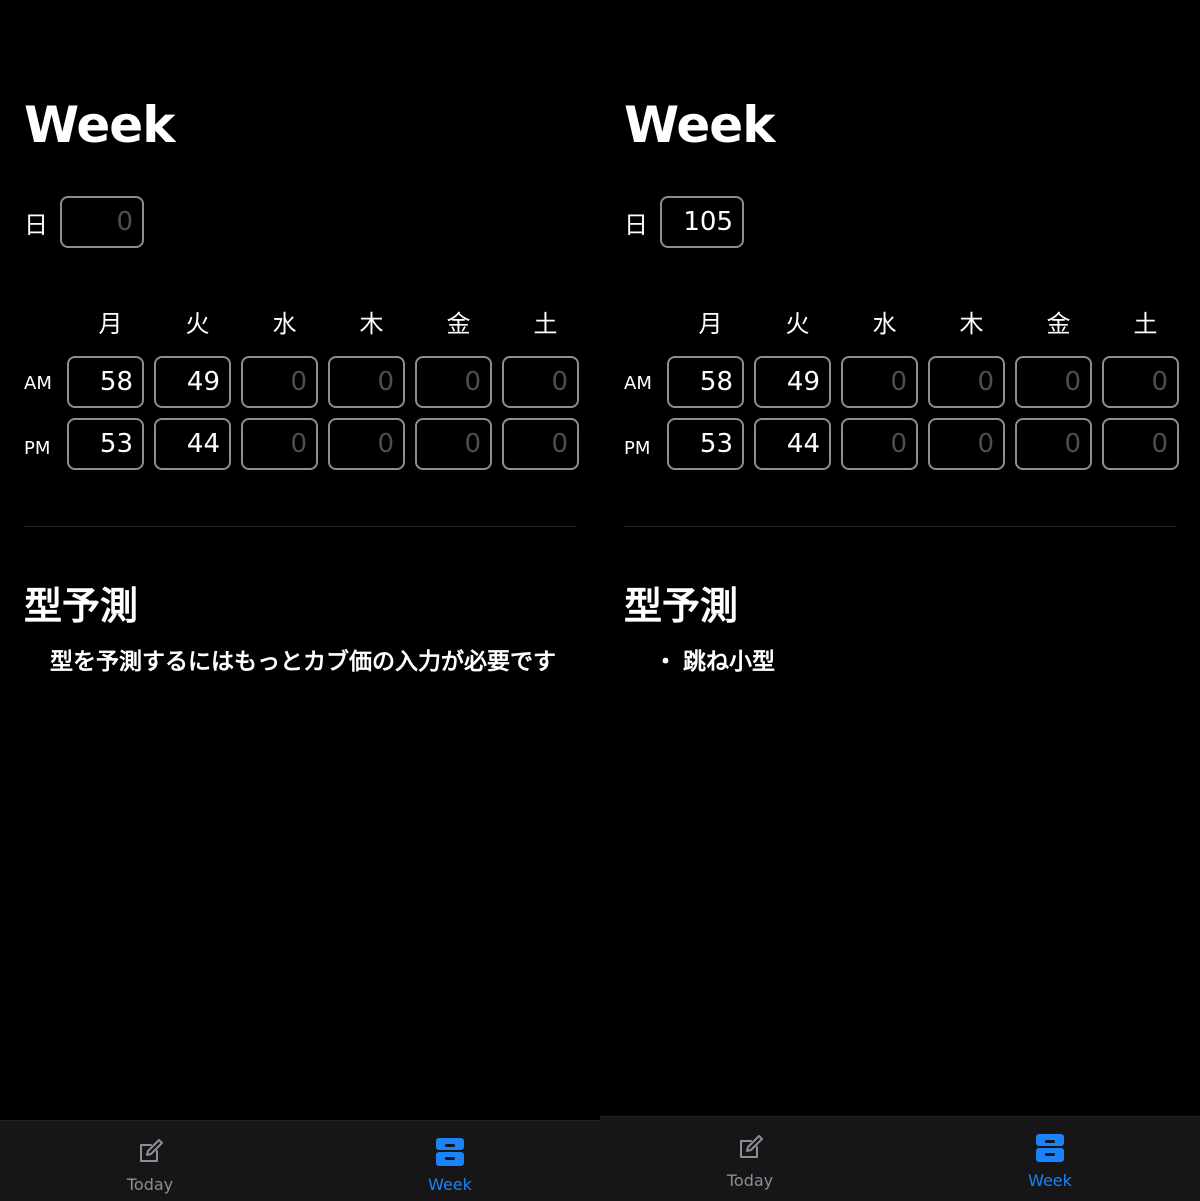 Image resolution: width=1200 pixels, height=1201 pixels. What do you see at coordinates (303, 662) in the screenshot?
I see `prediction-message: 型を予測するにはもっとカブ価の入力が必要です` at bounding box center [303, 662].